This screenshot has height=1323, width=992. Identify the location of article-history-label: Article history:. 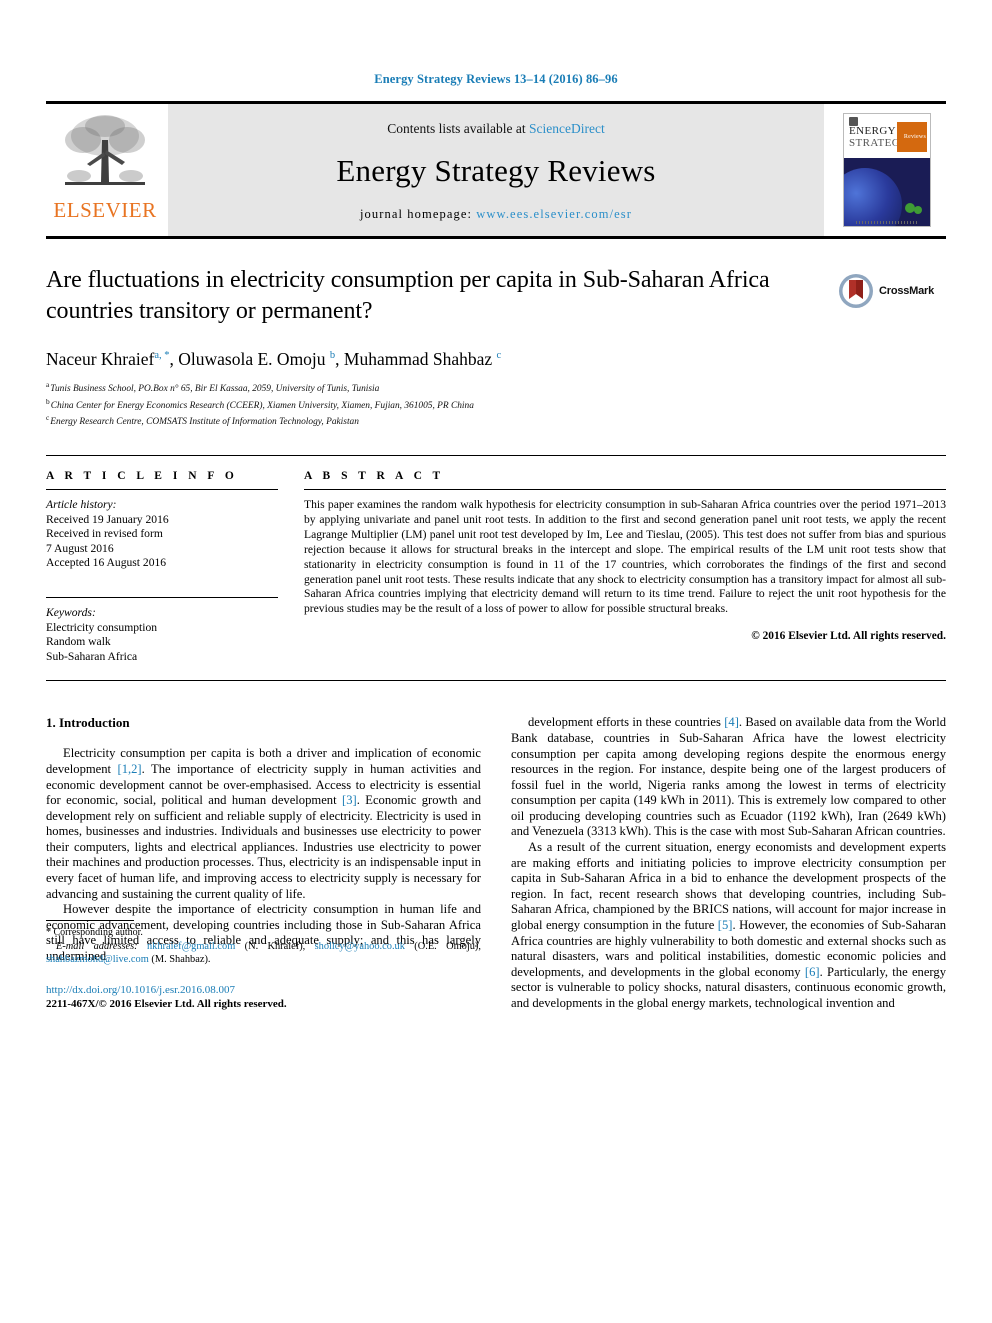
(81, 504).